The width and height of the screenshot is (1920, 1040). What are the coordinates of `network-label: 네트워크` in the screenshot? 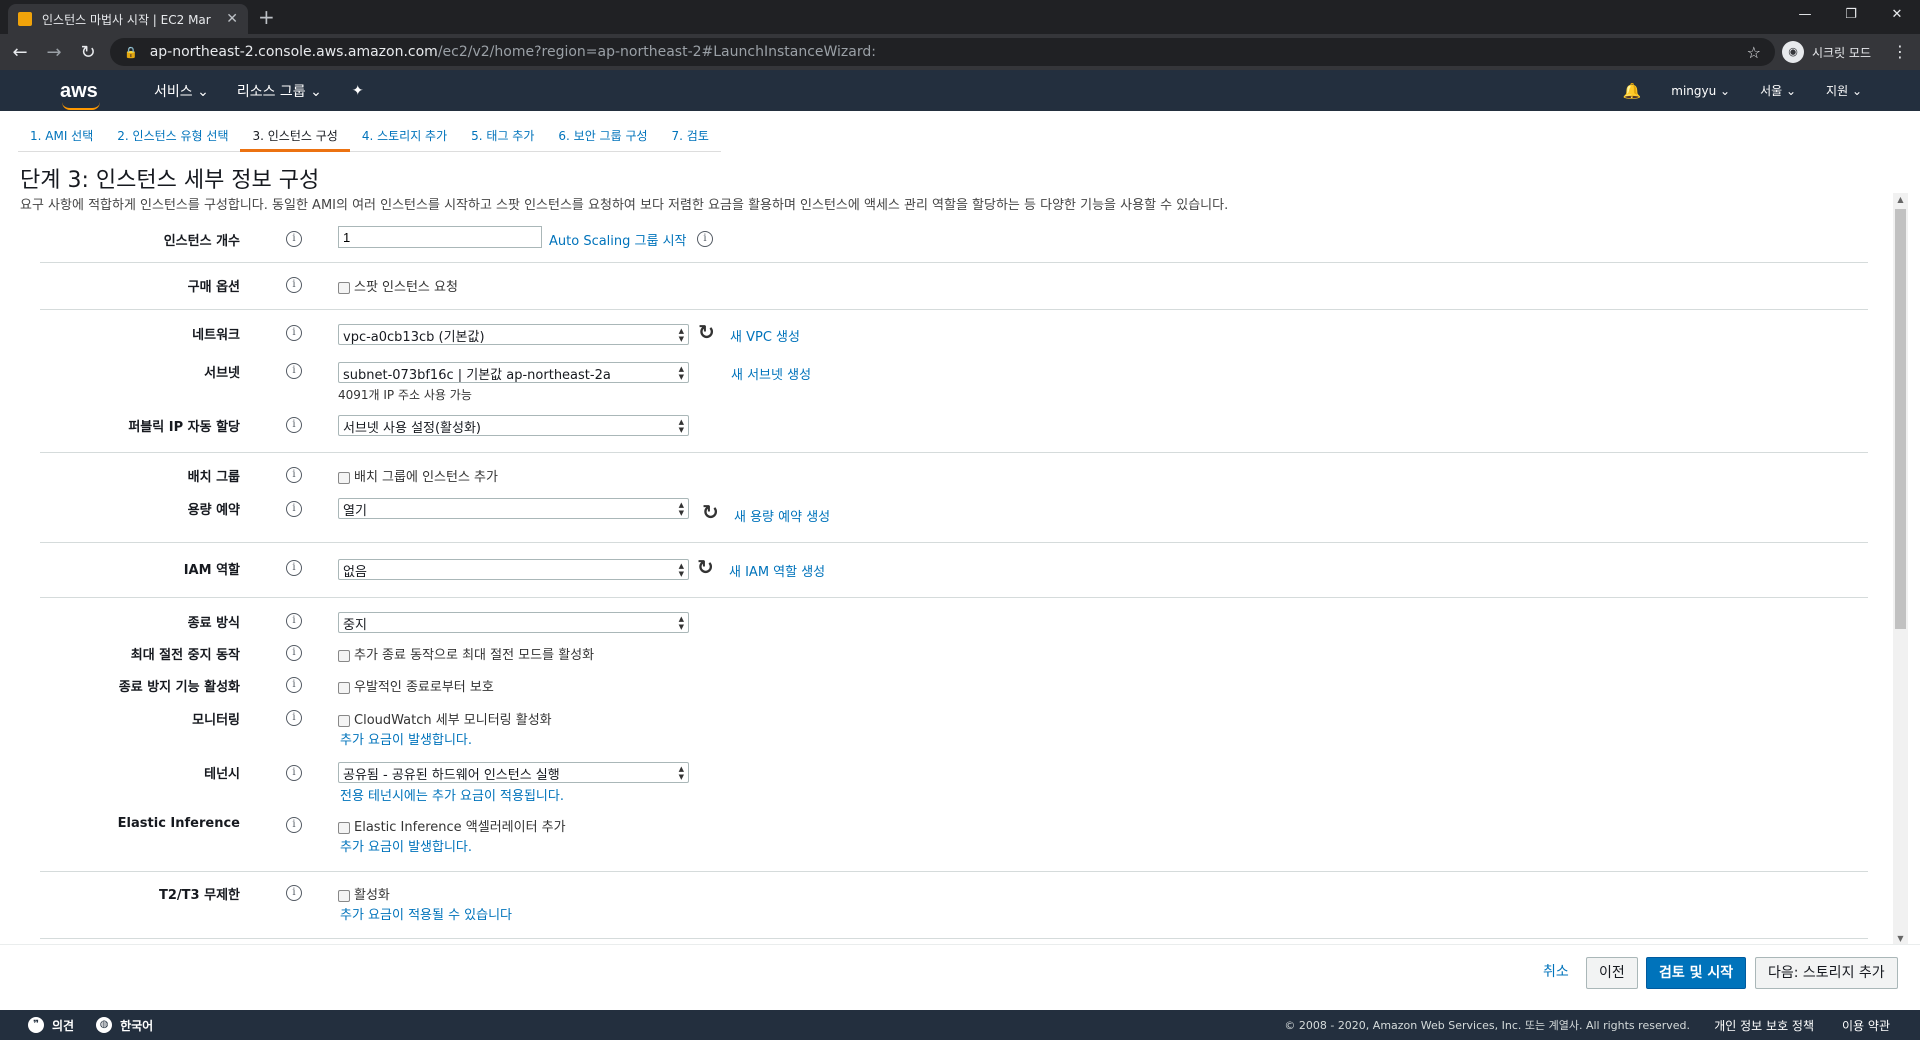 It's located at (216, 335).